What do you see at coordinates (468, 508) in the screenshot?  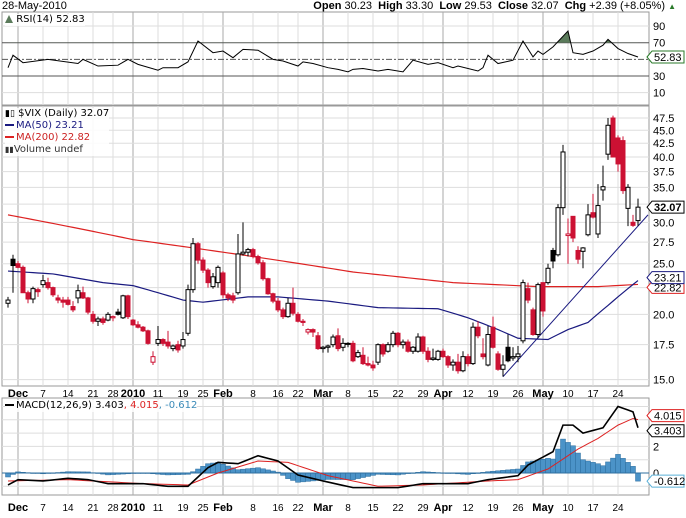 I see `x-axis-label: 12` at bounding box center [468, 508].